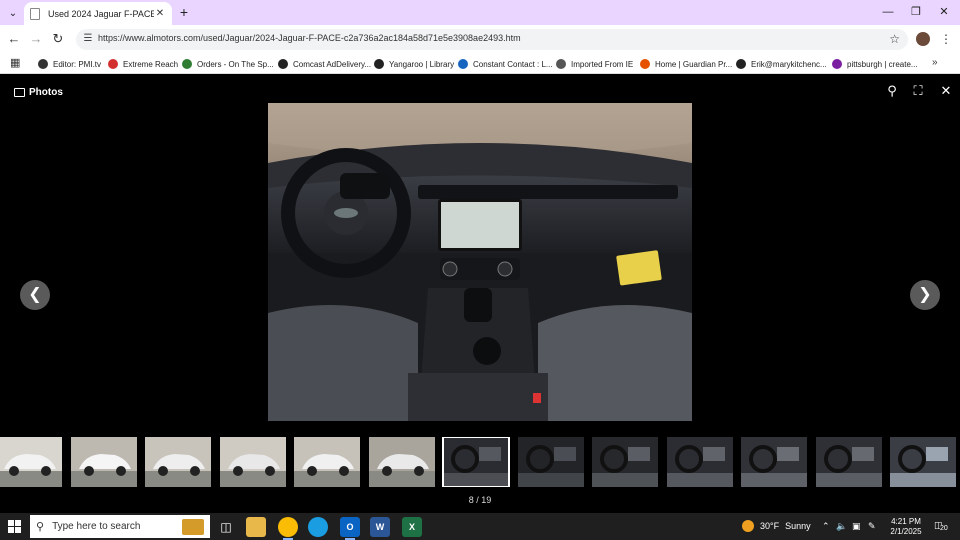 This screenshot has width=960, height=540. I want to click on bookmark-item: Extreme Reach, so click(143, 64).